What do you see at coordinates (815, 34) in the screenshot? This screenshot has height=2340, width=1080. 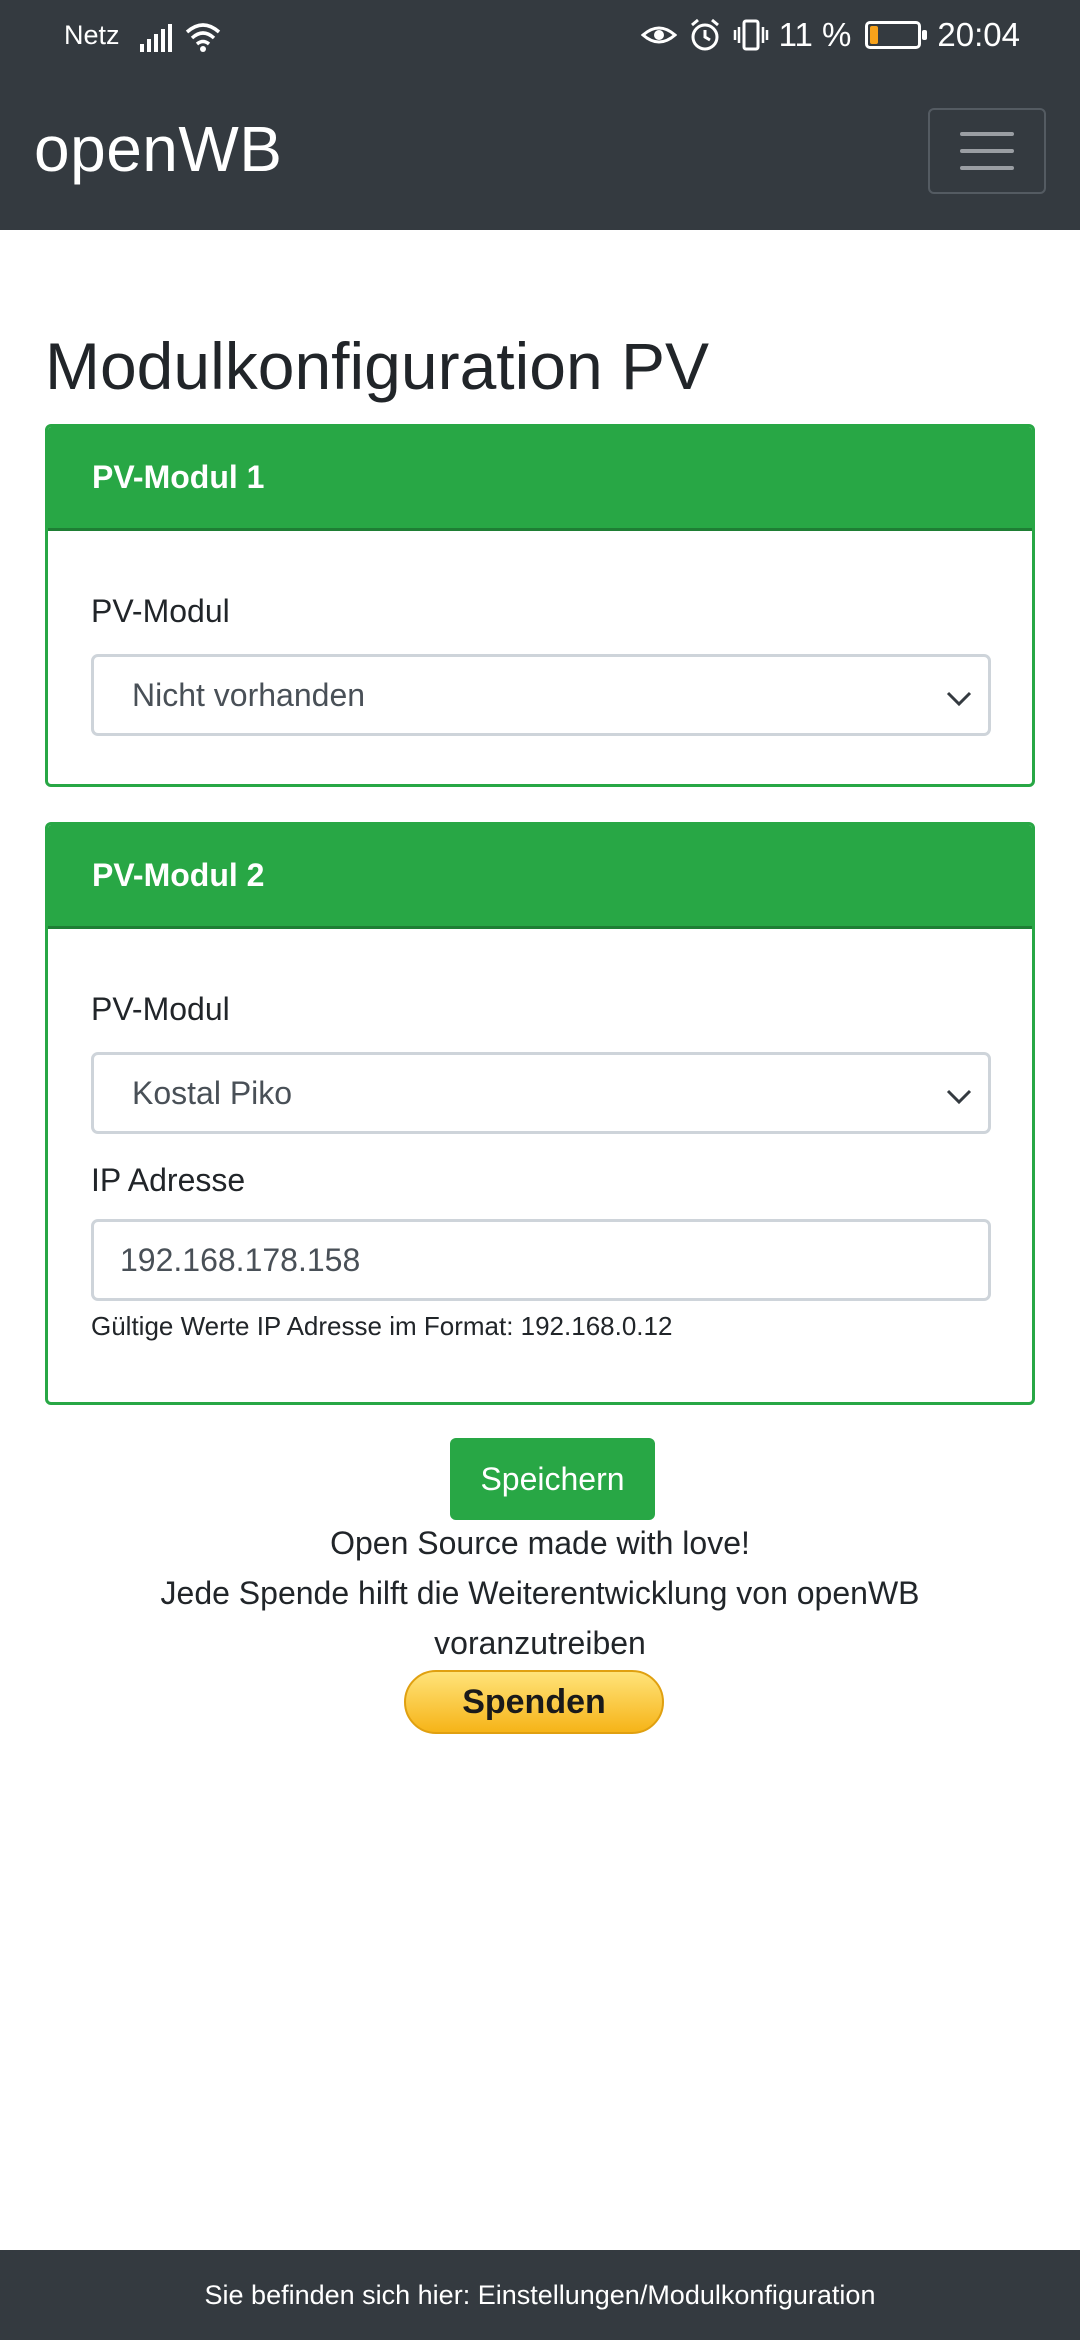 I see `battery-percent: 11 %` at bounding box center [815, 34].